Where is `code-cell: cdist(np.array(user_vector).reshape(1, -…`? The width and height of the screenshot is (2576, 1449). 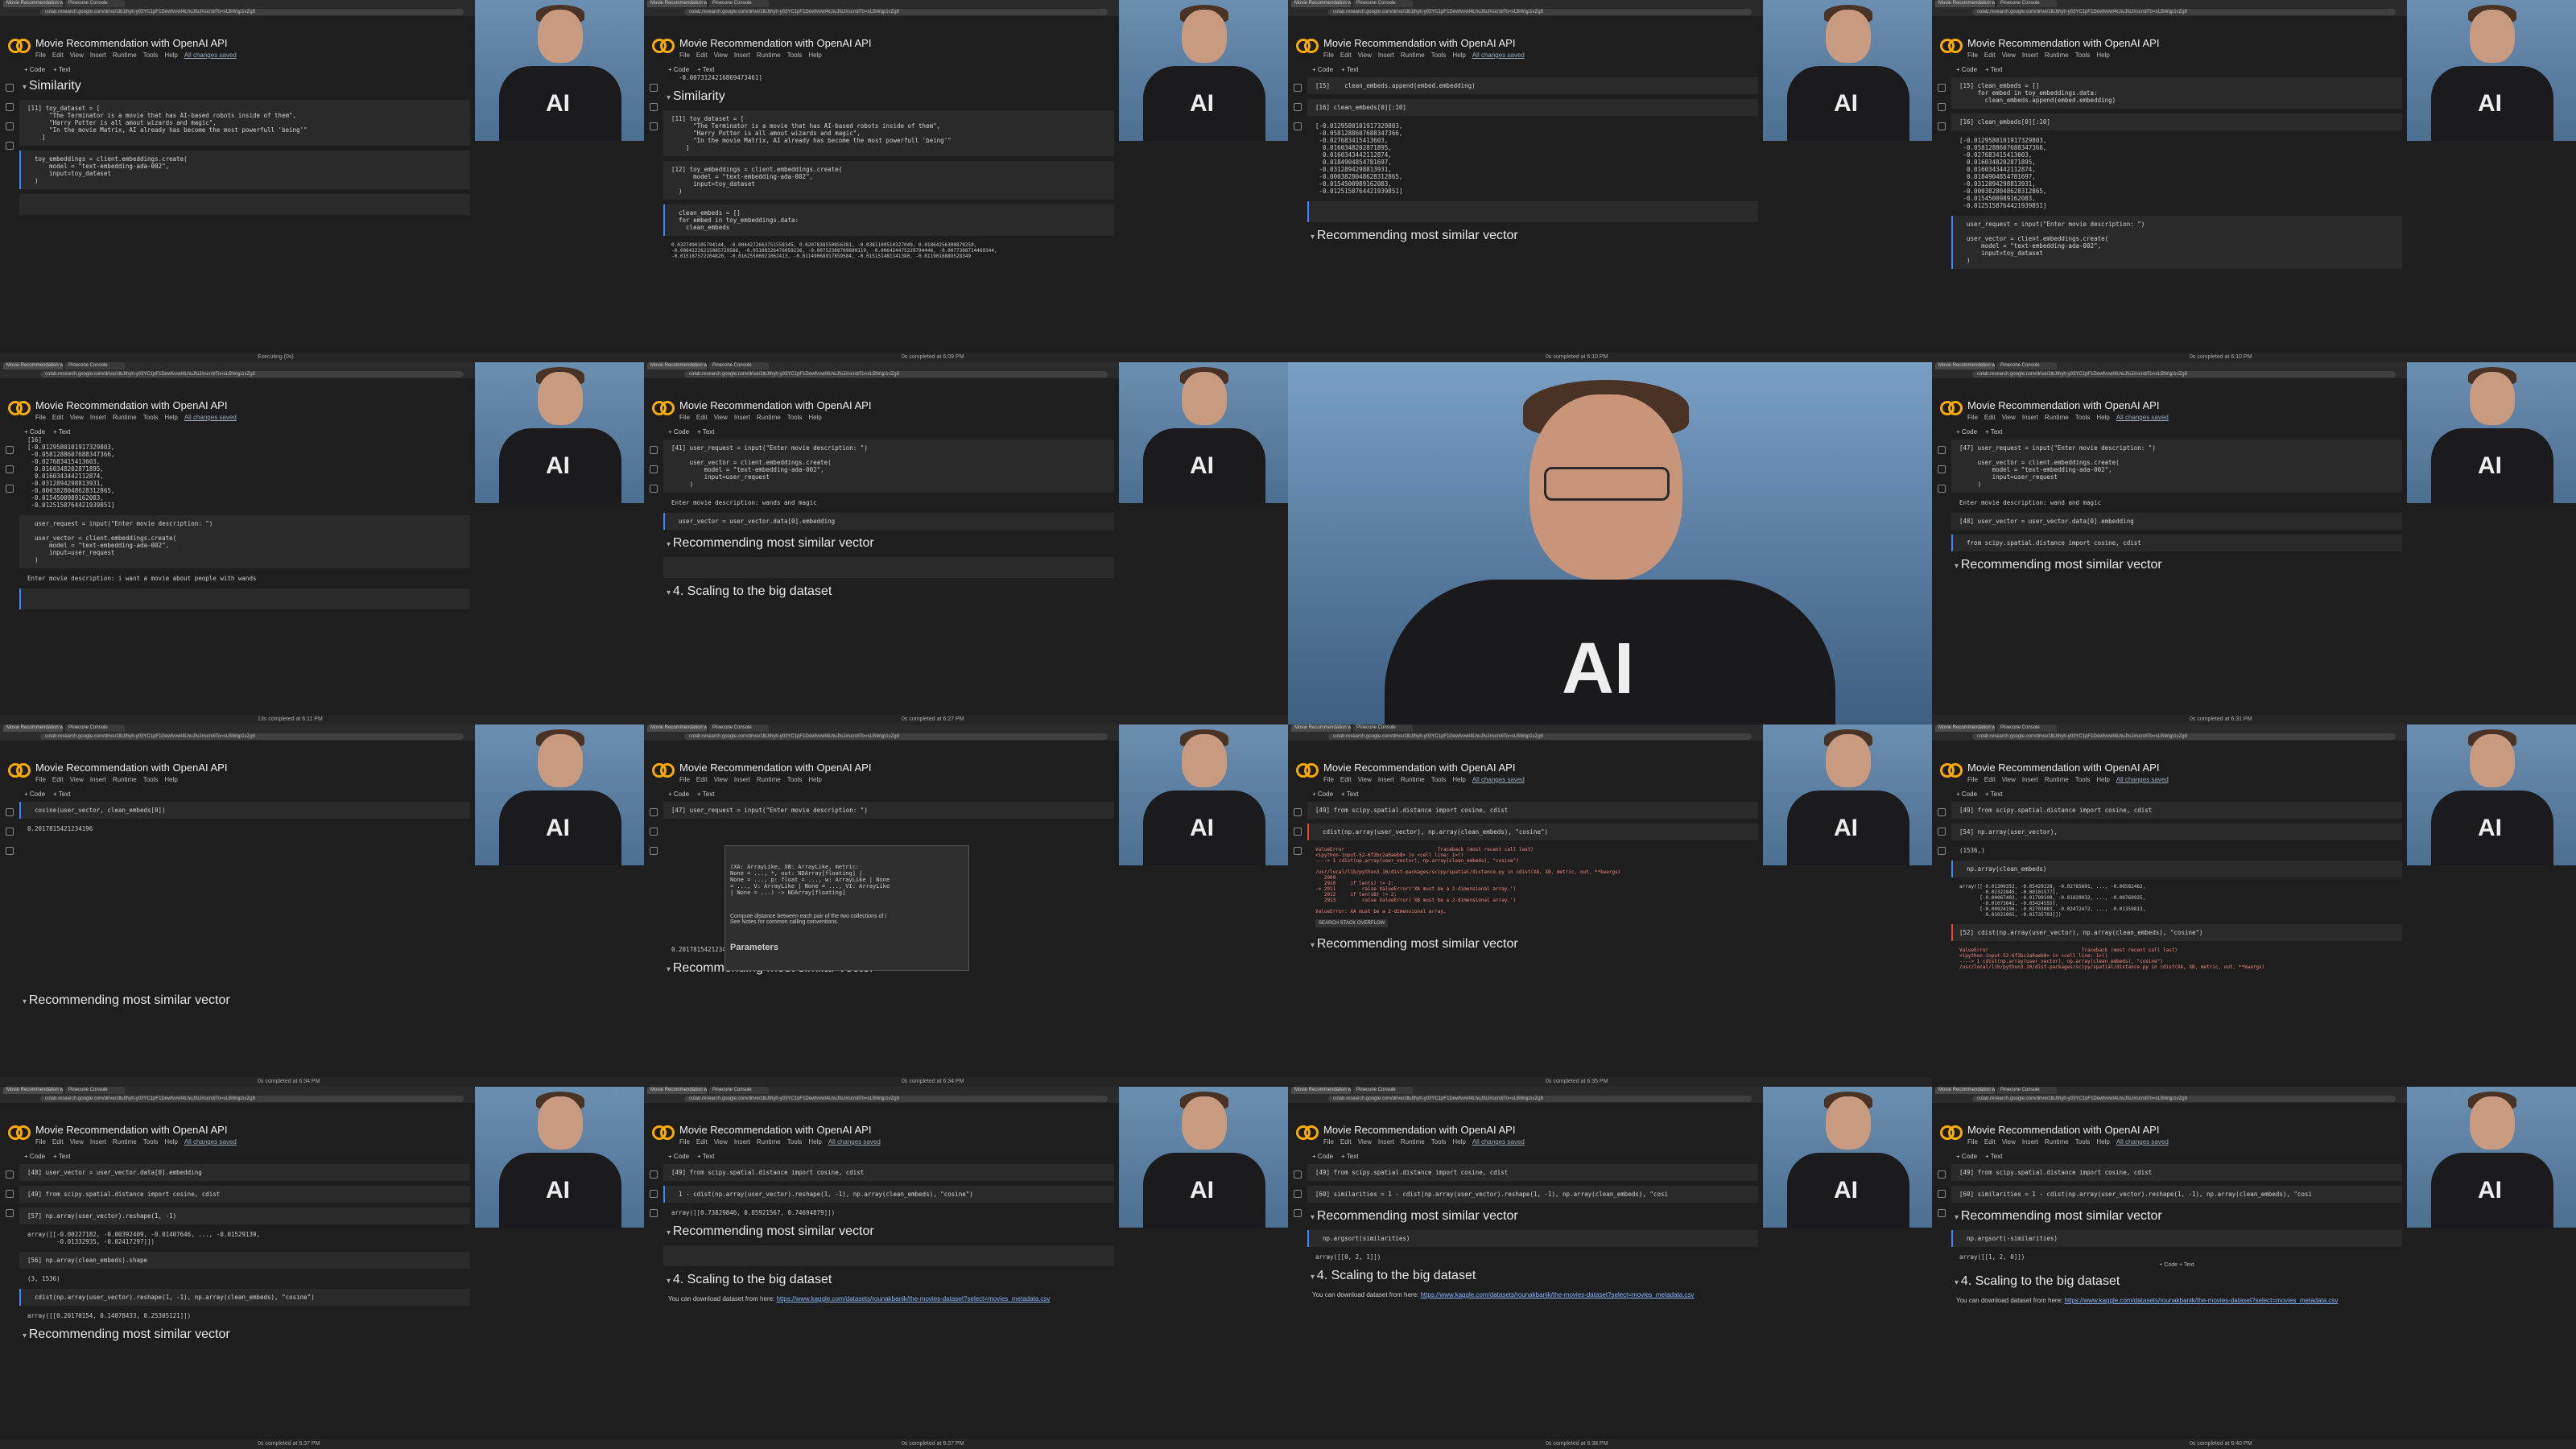
code-cell: cdist(np.array(user_vector).reshape(1, -… is located at coordinates (244, 1297).